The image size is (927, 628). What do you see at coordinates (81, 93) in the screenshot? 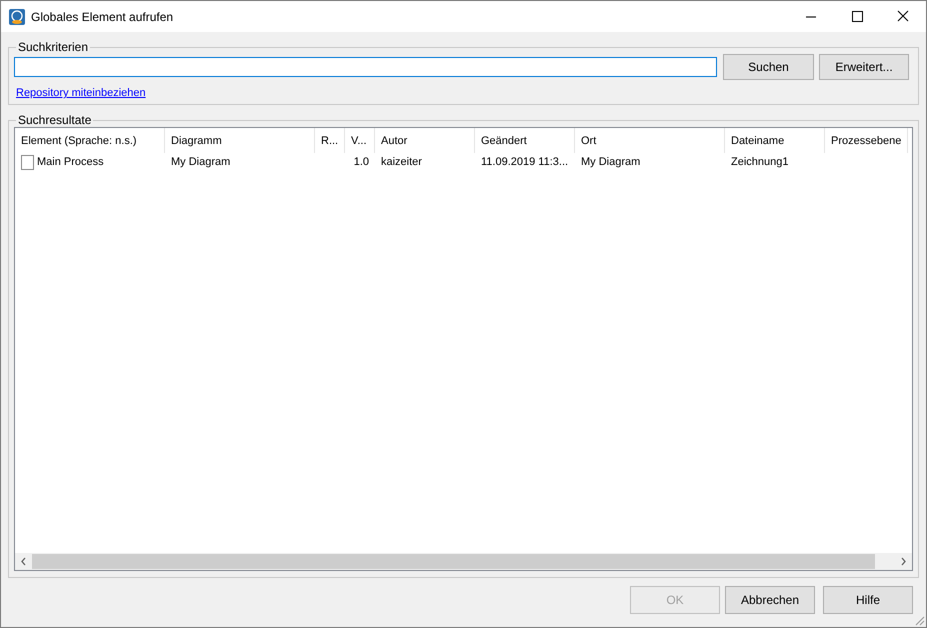
I see `repository-link: Repository miteinbeziehen` at bounding box center [81, 93].